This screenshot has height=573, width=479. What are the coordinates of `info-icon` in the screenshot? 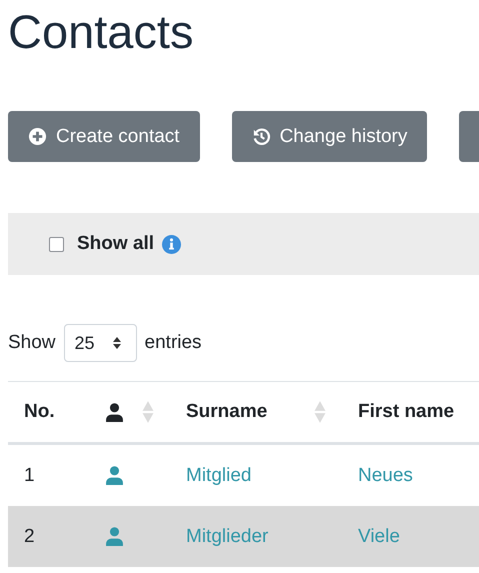 It's located at (172, 244).